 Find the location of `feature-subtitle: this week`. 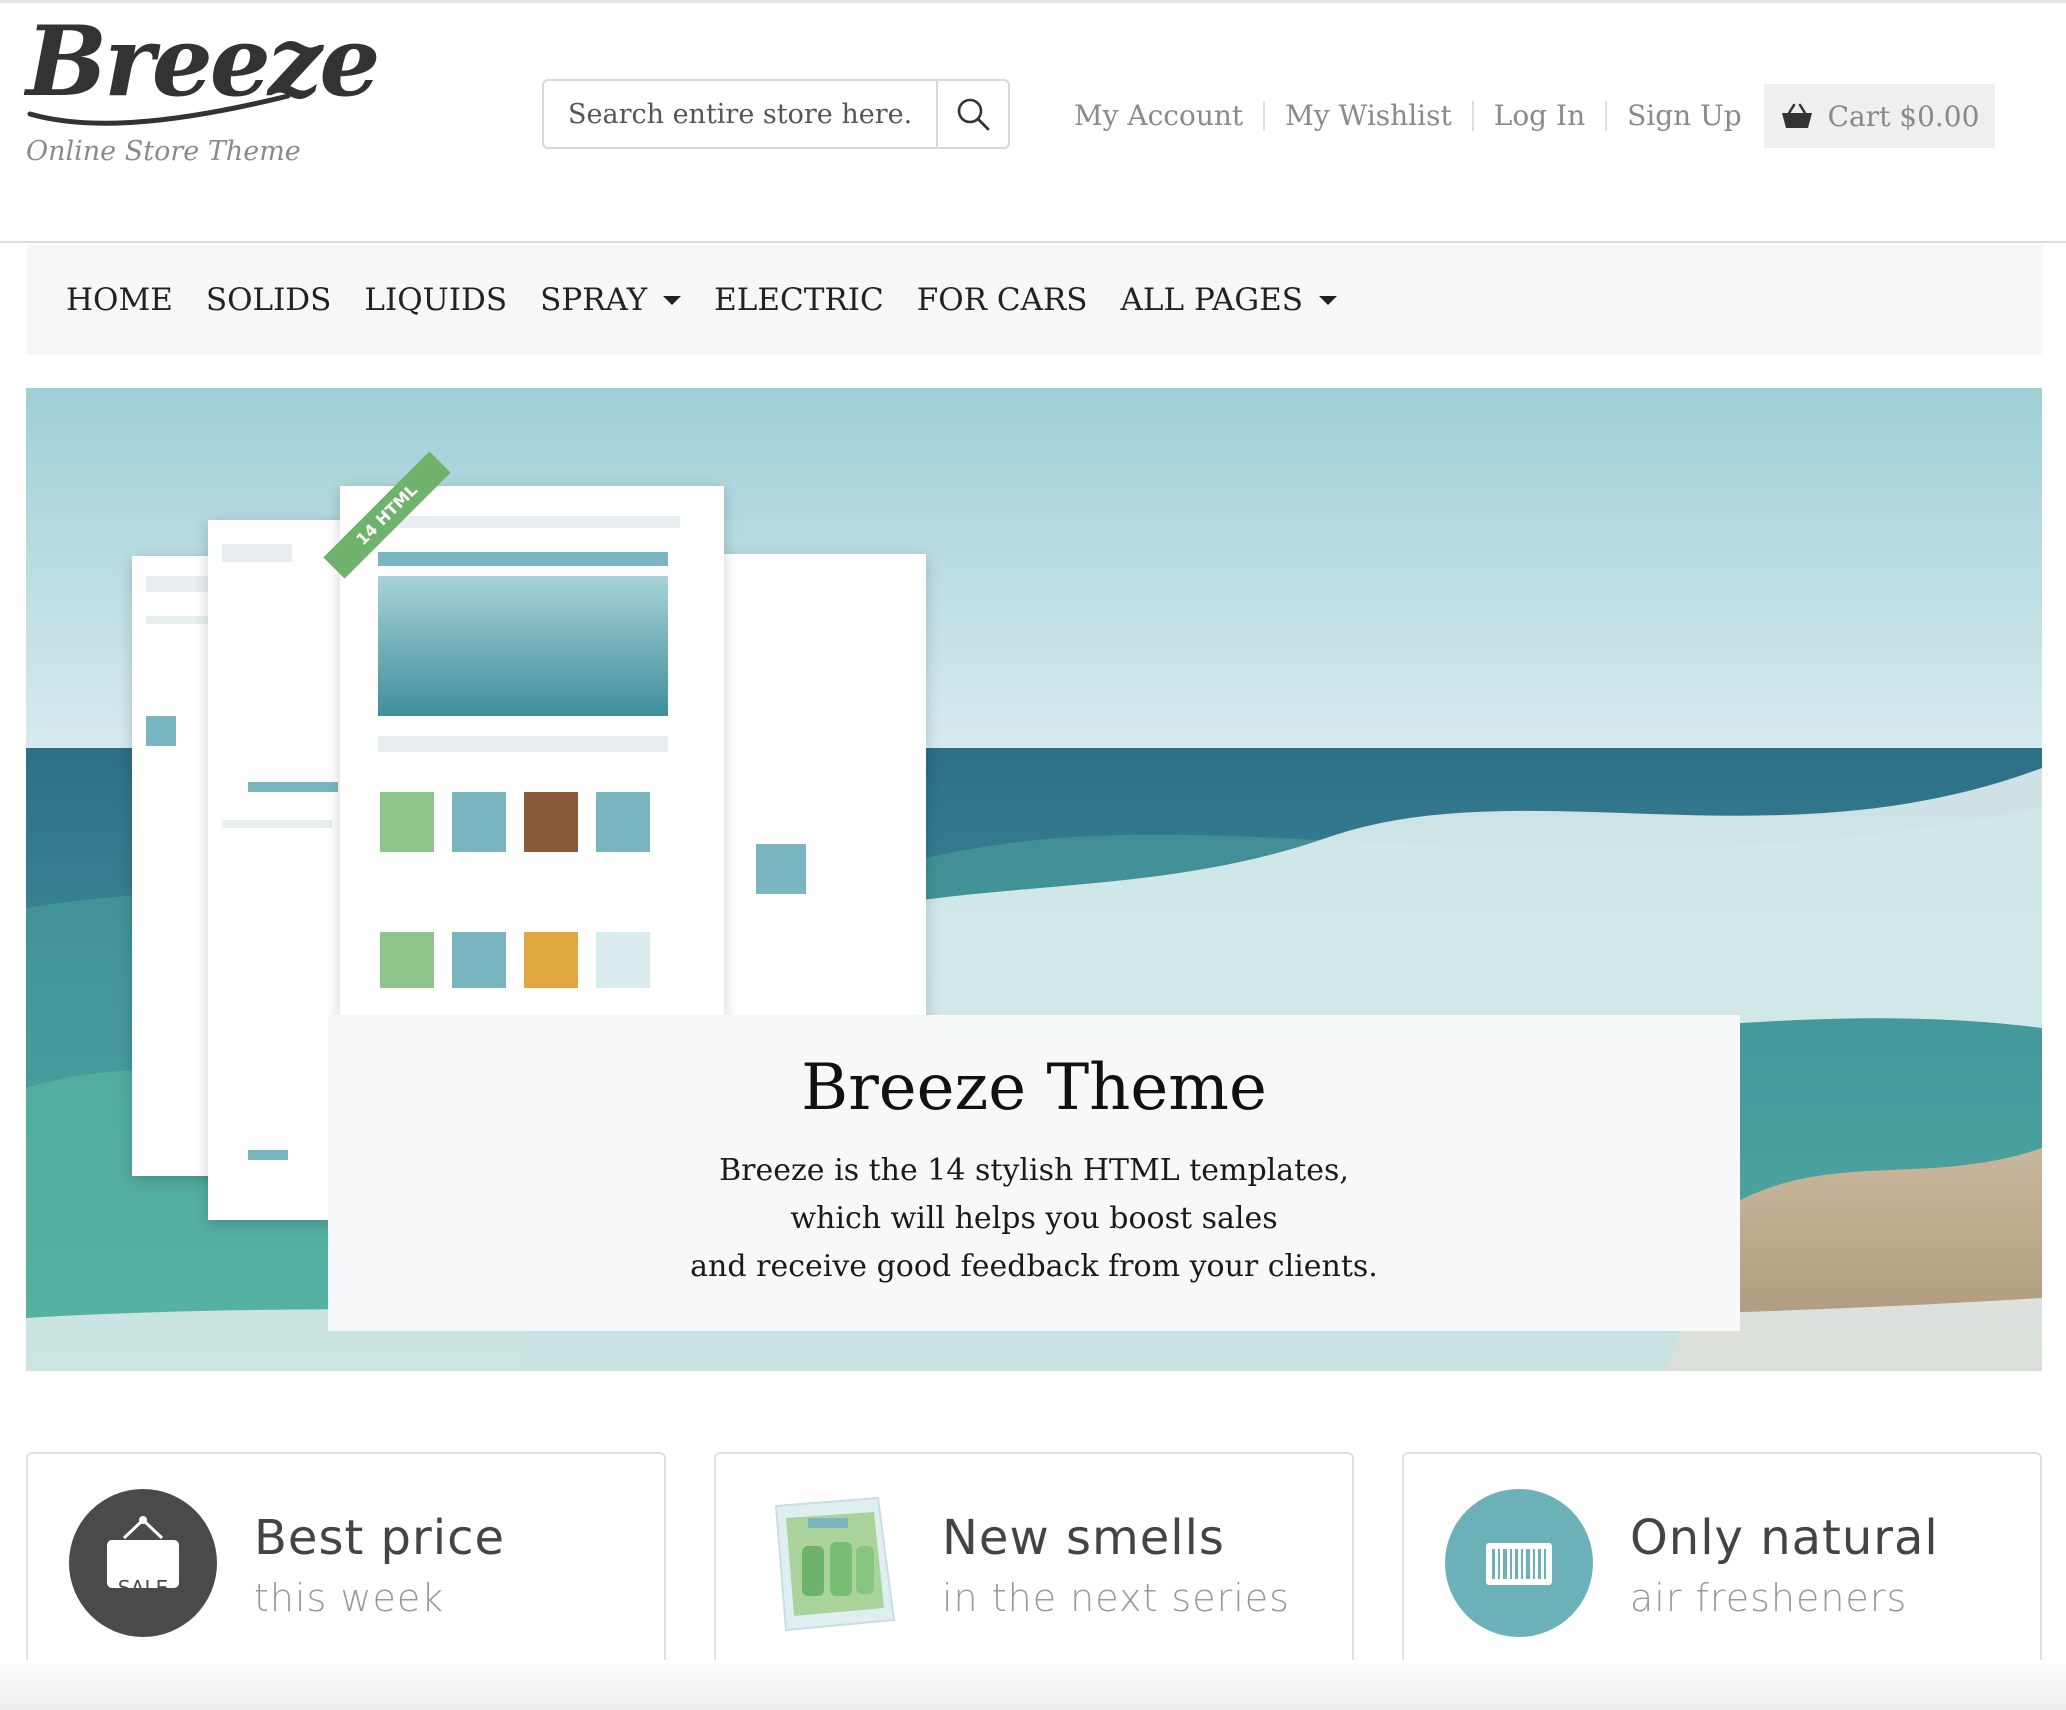

feature-subtitle: this week is located at coordinates (349, 1598).